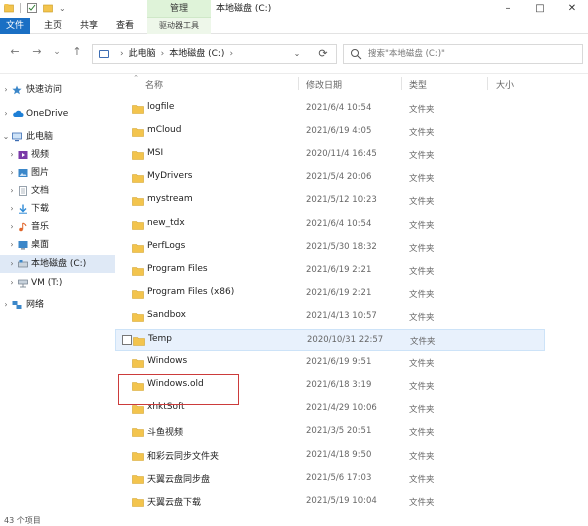  I want to click on column-header-date: 修改日期, so click(324, 84).